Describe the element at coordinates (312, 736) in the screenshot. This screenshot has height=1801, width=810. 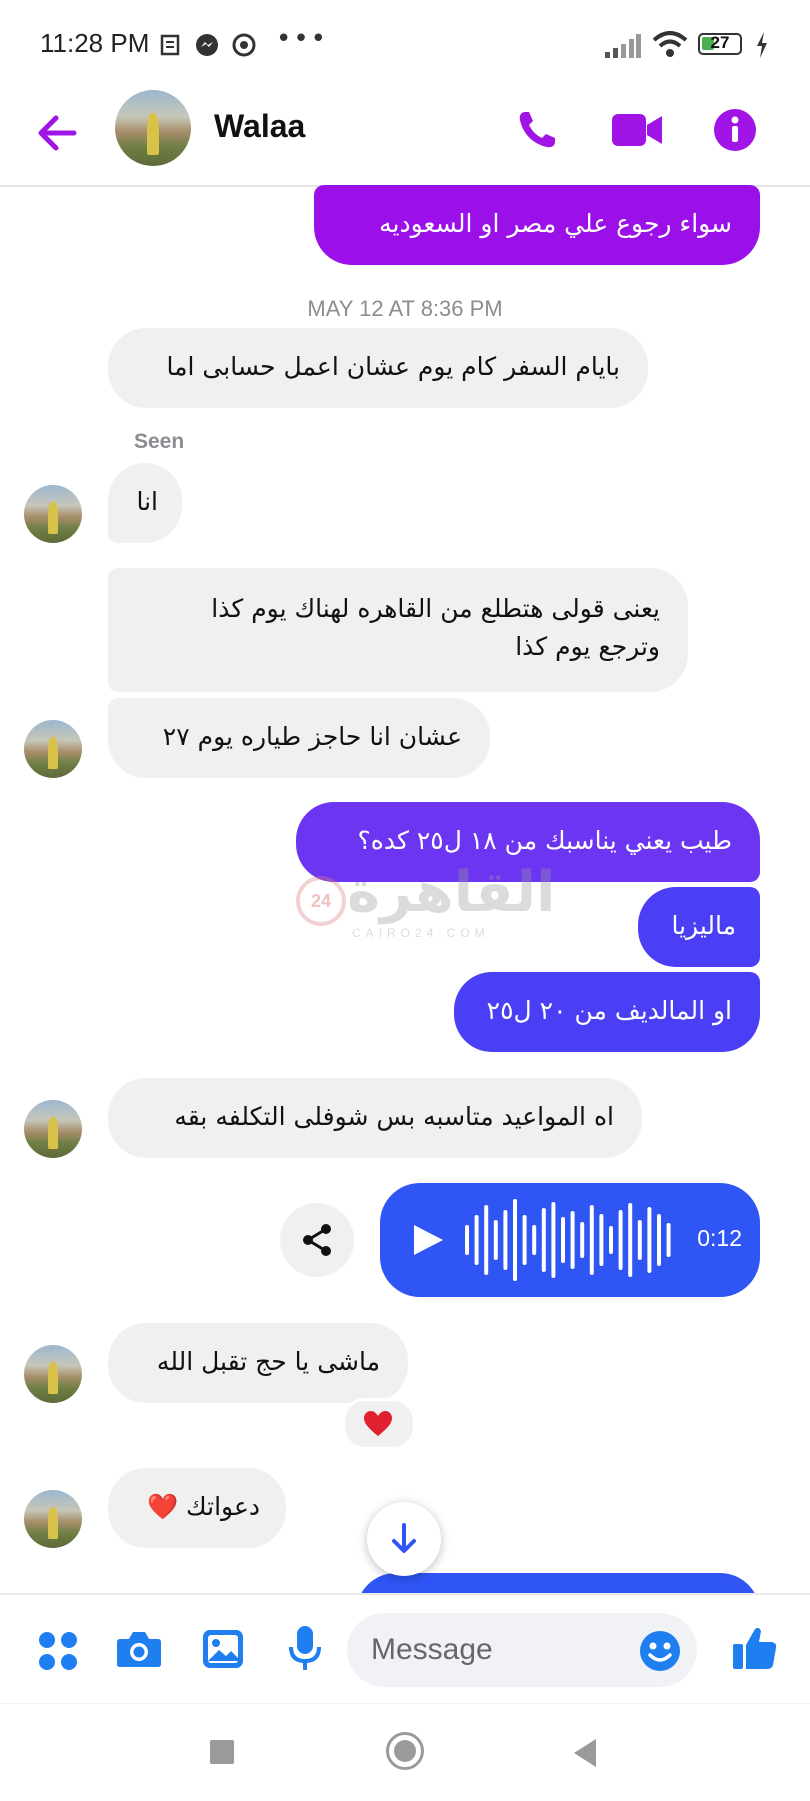
I see `message-text: عشان انا حاجز طياره يوم ٢٧` at that location.